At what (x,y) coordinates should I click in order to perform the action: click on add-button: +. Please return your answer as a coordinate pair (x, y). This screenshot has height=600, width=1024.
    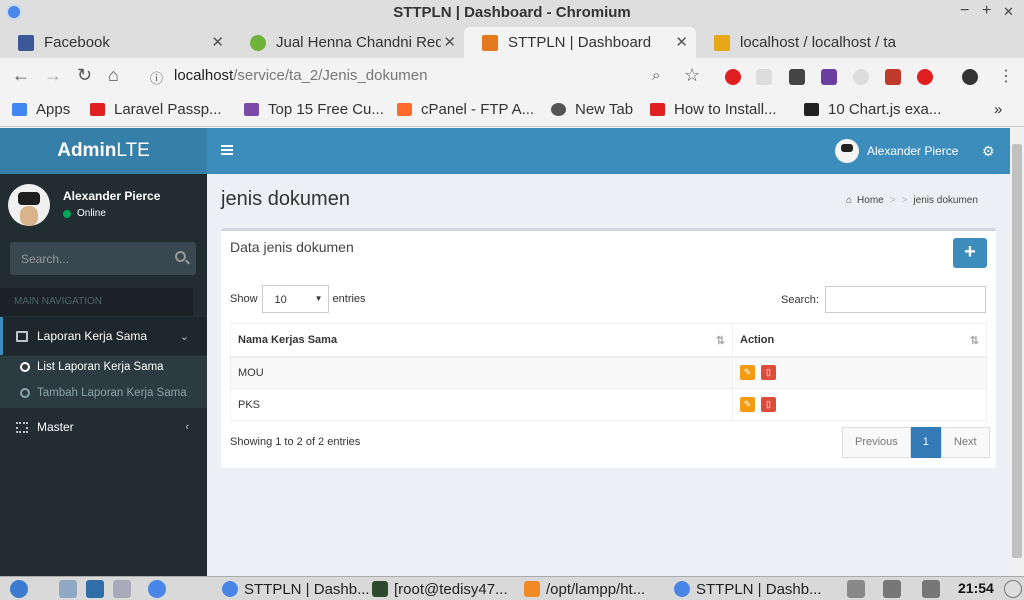
    Looking at the image, I should click on (970, 253).